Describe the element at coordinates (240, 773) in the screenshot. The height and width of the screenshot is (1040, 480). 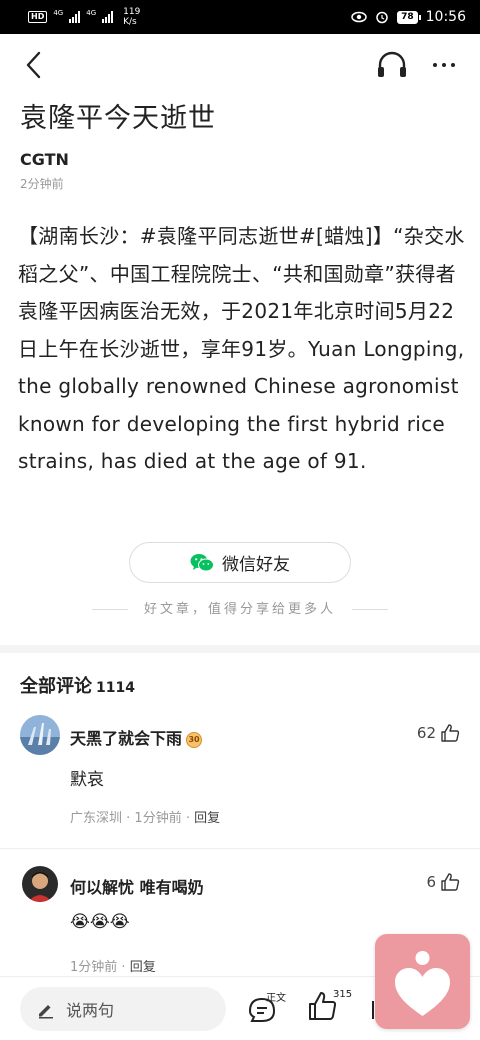
I see `comment-item: 天黑了就会下雨 30 62 默哀 广东深圳 · 1分钟前 · 回复` at that location.